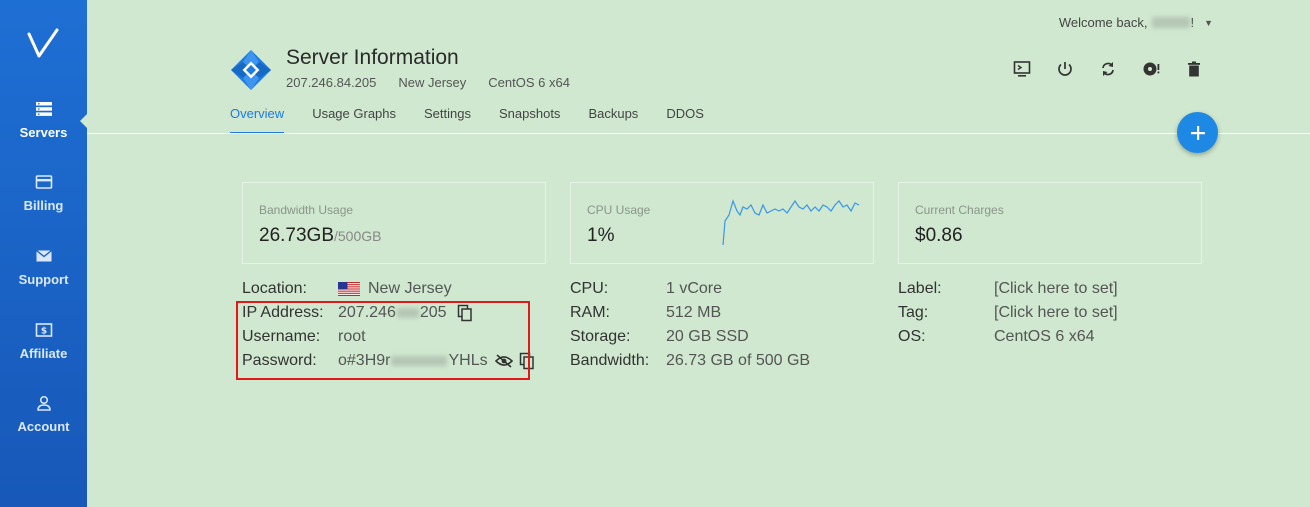 The image size is (1310, 507). I want to click on card-value: 26.73GB/500GB, so click(320, 236).